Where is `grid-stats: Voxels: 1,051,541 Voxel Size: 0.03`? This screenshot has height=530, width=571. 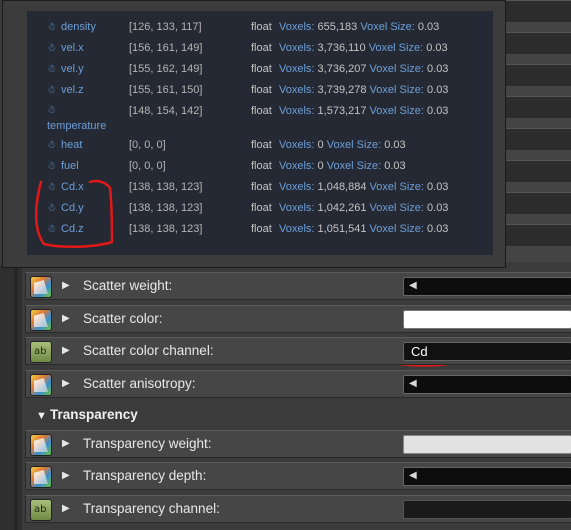
grid-stats: Voxels: 1,051,541 Voxel Size: 0.03 is located at coordinates (364, 229).